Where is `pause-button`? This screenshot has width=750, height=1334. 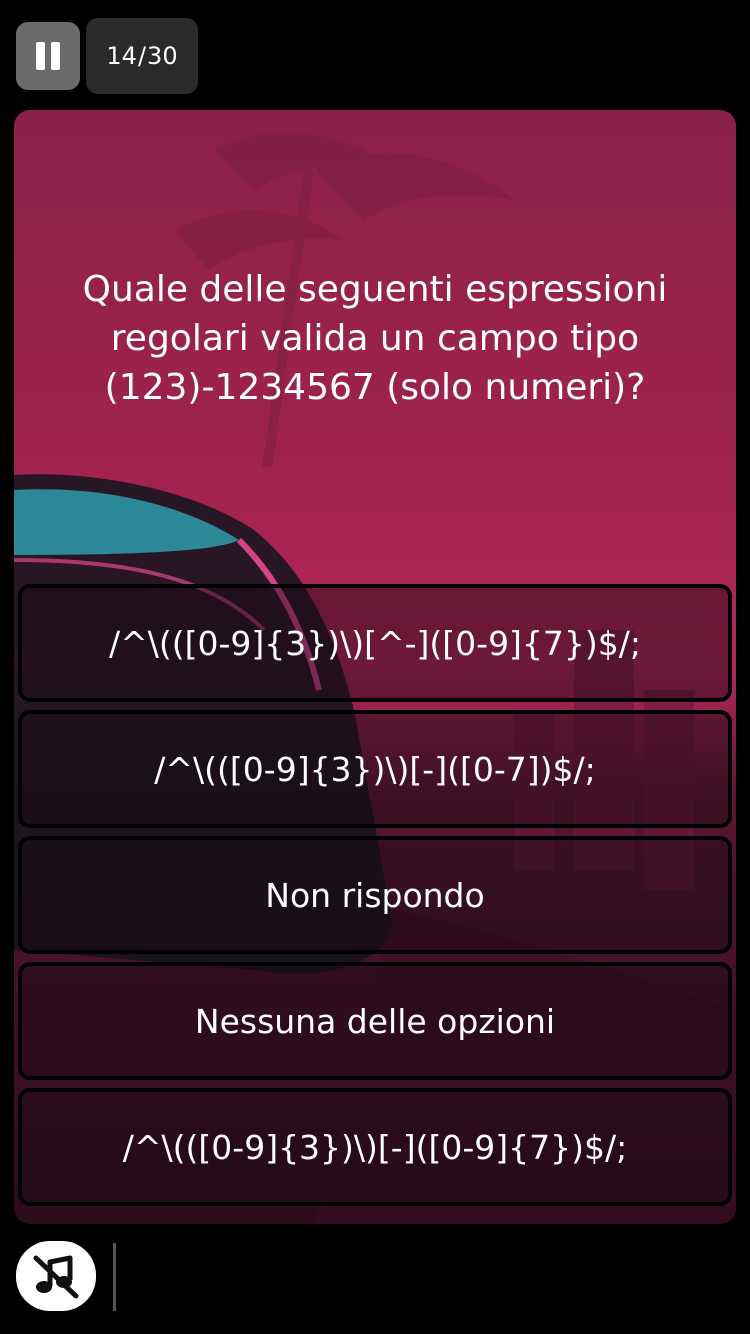 pause-button is located at coordinates (48, 56).